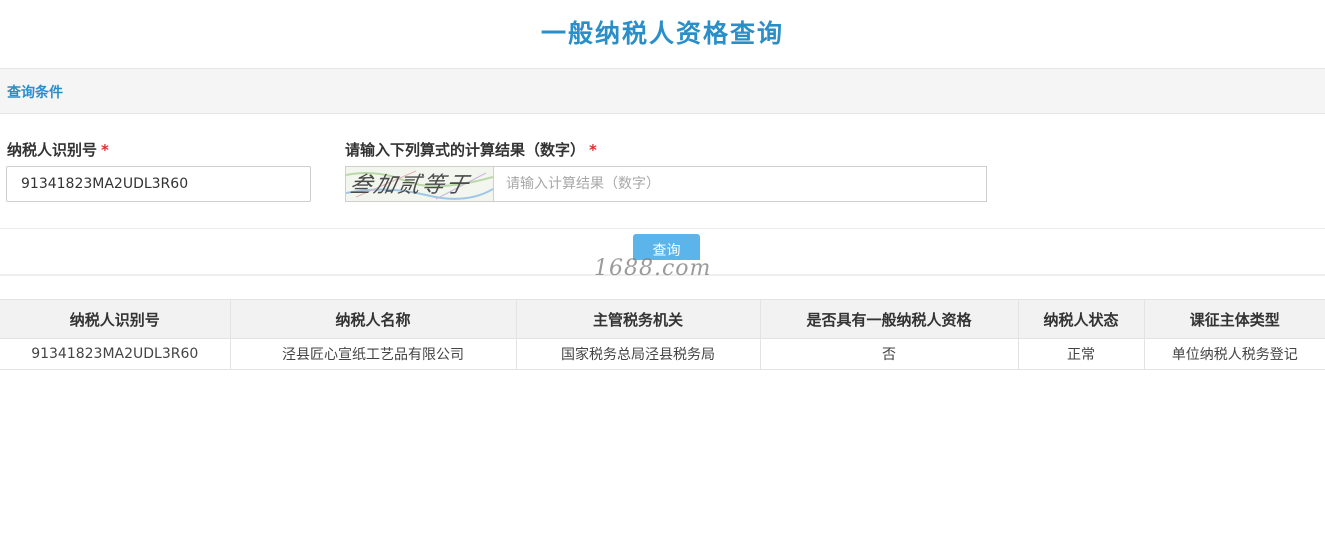 This screenshot has width=1325, height=533. Describe the element at coordinates (115, 354) in the screenshot. I see `cell-tax-id: 91341823MA2UDL3R60` at that location.